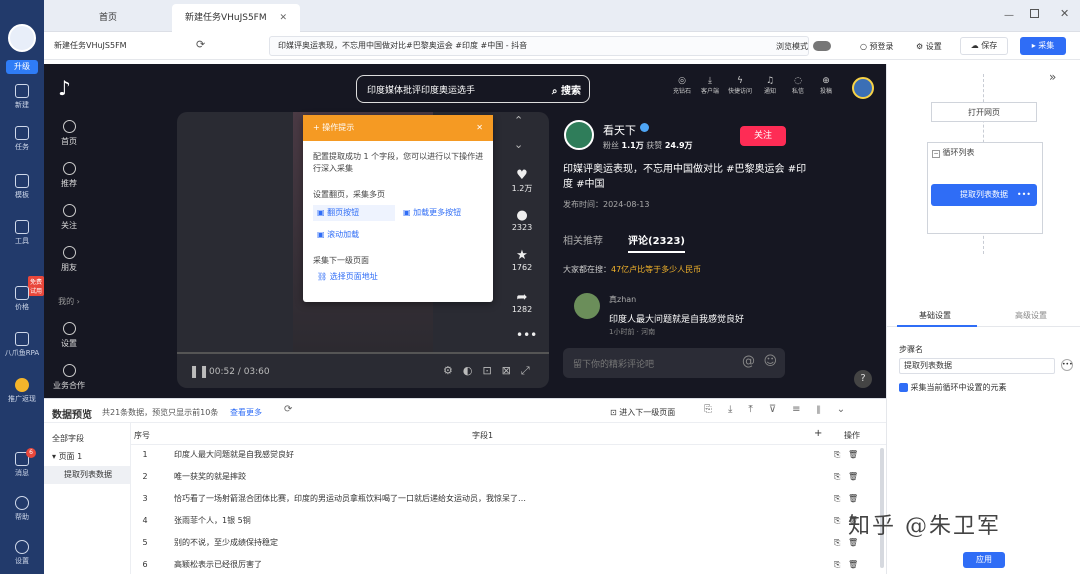 This screenshot has width=1080, height=576. Describe the element at coordinates (682, 85) in the screenshot. I see `top-icon-recharge: ◎ 充钻石` at that location.